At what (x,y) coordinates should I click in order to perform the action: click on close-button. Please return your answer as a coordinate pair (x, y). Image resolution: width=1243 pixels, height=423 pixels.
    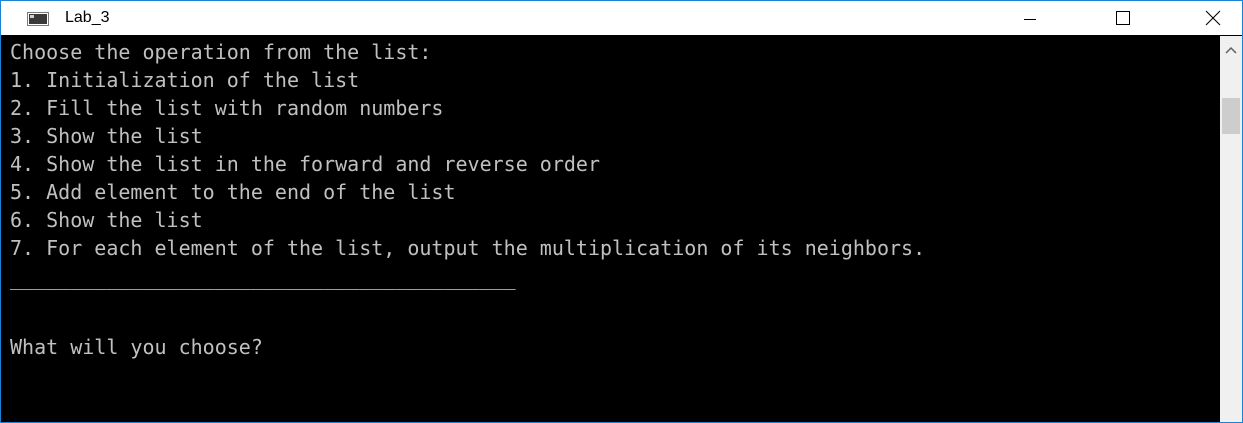
    Looking at the image, I should click on (1213, 18).